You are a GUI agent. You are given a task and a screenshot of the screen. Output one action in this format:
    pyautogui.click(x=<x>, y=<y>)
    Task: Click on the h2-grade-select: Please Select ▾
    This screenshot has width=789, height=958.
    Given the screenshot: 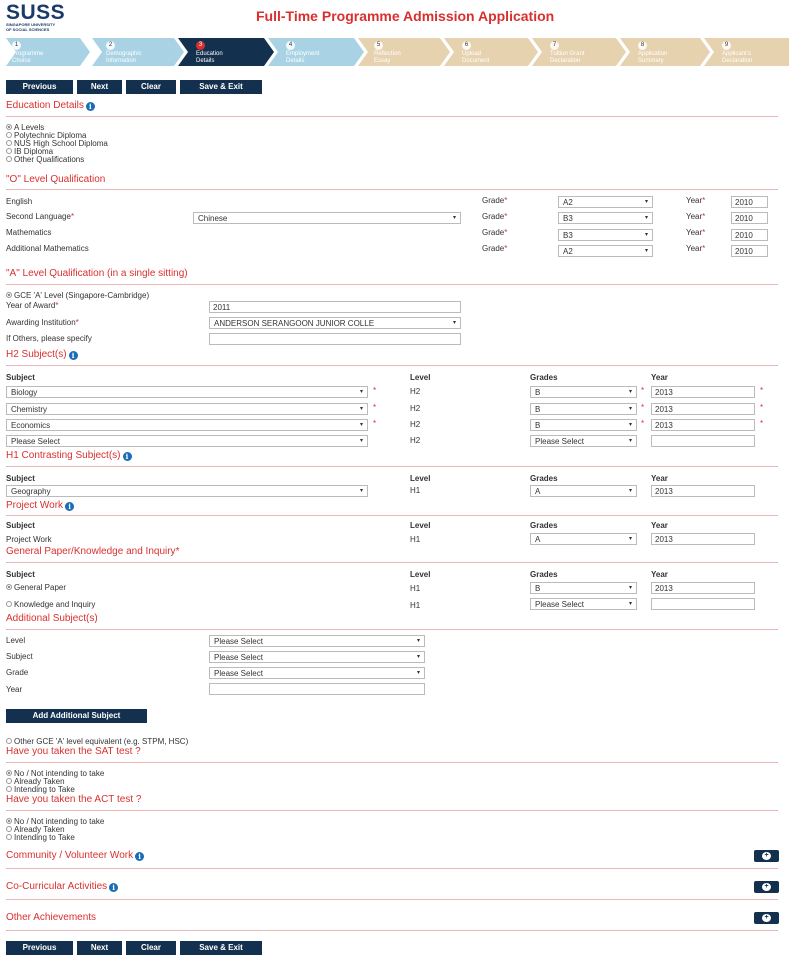 What is the action you would take?
    pyautogui.click(x=583, y=441)
    